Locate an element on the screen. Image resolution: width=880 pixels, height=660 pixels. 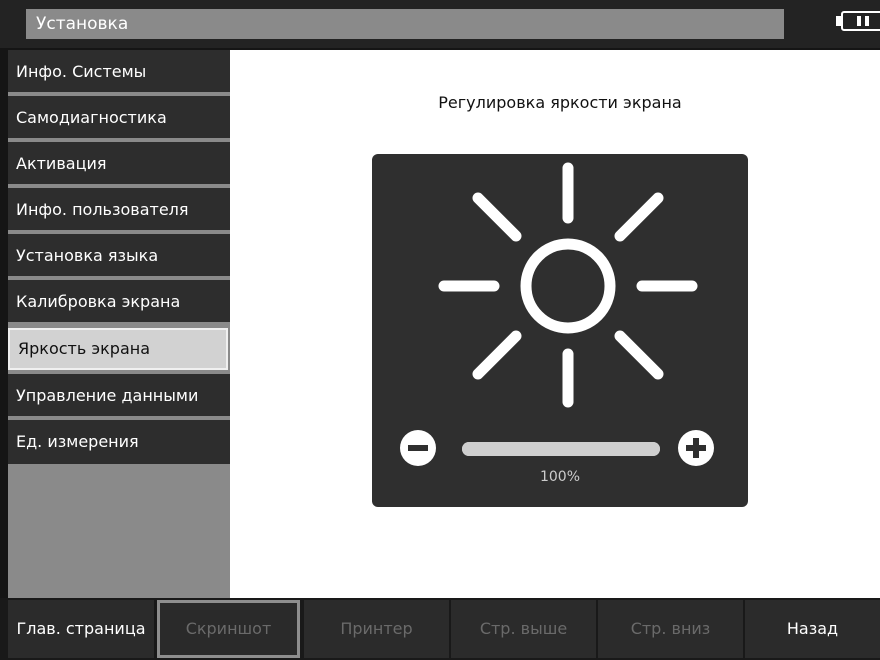
sidebar-item-label: Инфо. пользователя is located at coordinates (102, 209).